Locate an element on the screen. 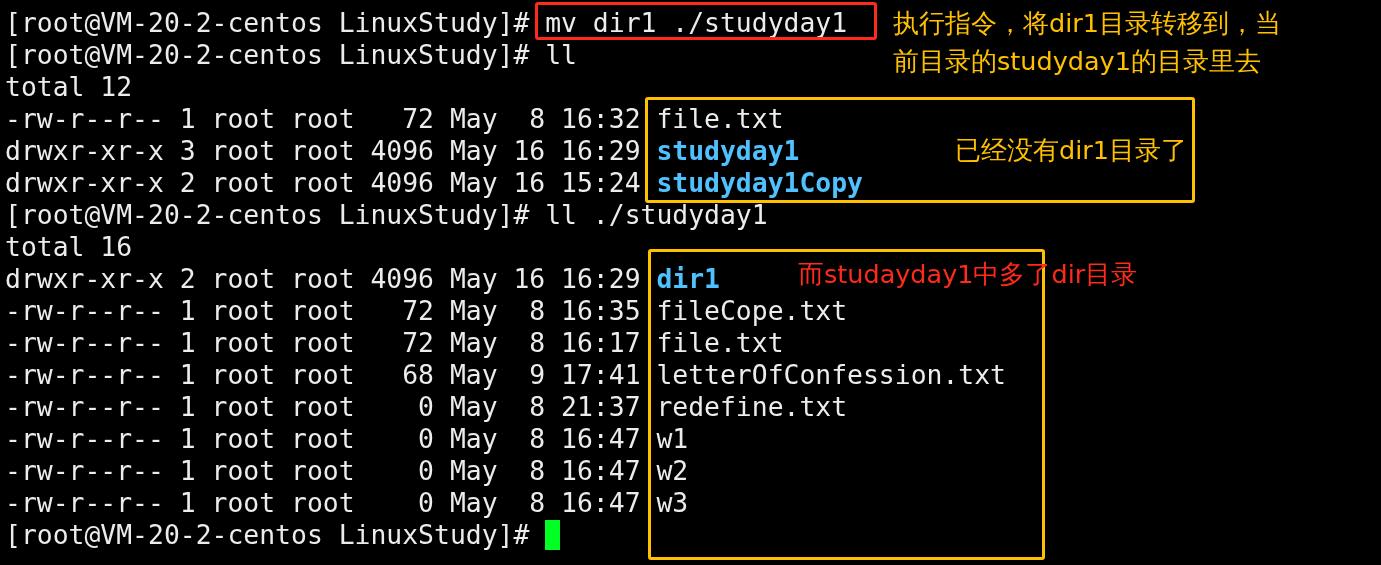 The image size is (1381, 565). file-name: studyday1 is located at coordinates (728, 151).